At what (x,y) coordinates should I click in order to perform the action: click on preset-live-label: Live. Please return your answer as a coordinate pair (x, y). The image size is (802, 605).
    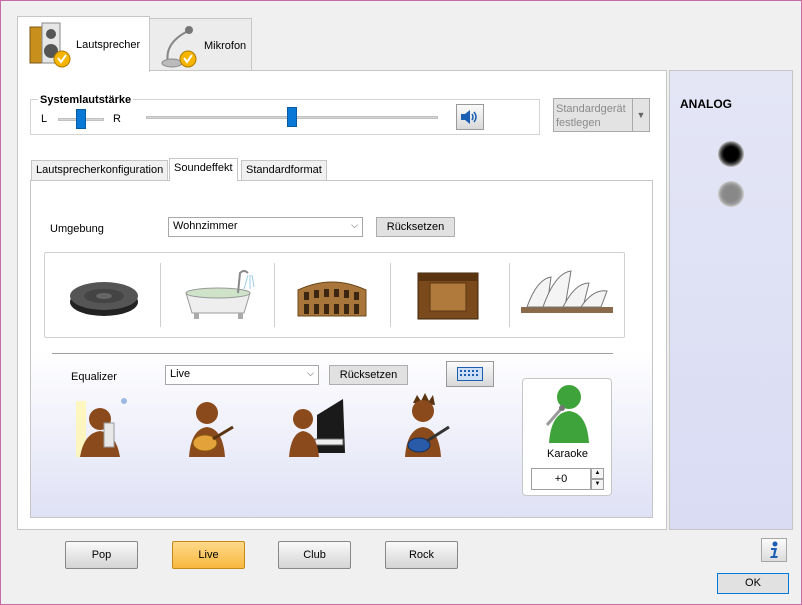
    Looking at the image, I should click on (208, 555).